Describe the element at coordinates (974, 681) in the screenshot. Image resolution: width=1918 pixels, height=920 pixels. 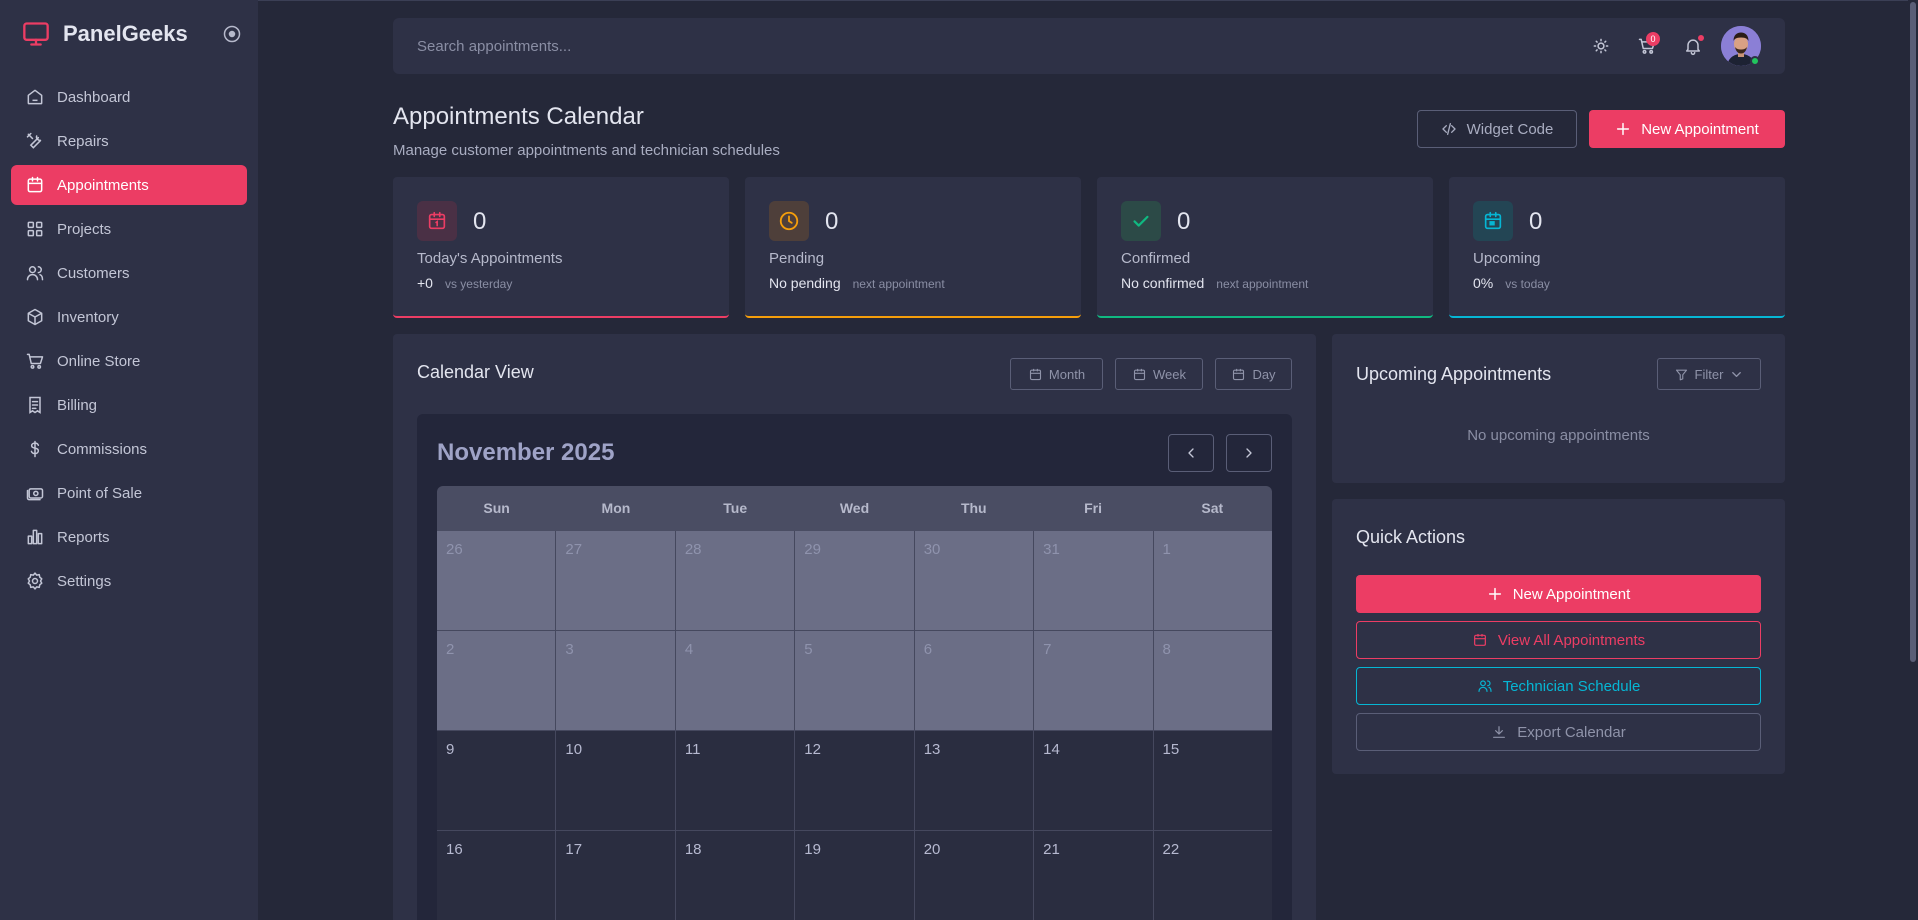
I see `calendar-day-cell: 6` at that location.